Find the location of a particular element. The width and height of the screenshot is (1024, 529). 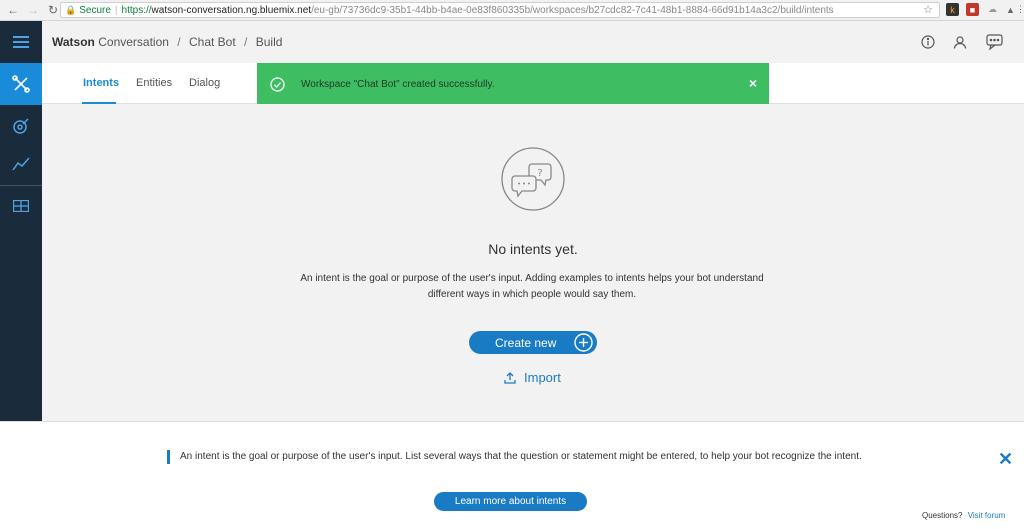

url-scheme: https:// is located at coordinates (136, 10).